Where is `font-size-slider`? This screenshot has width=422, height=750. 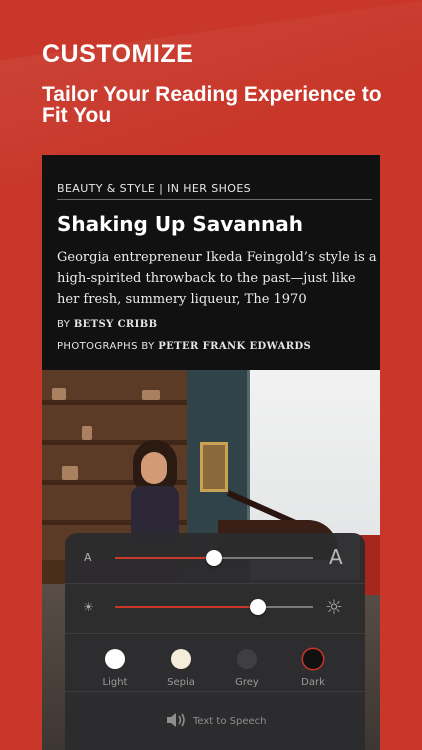 font-size-slider is located at coordinates (214, 558).